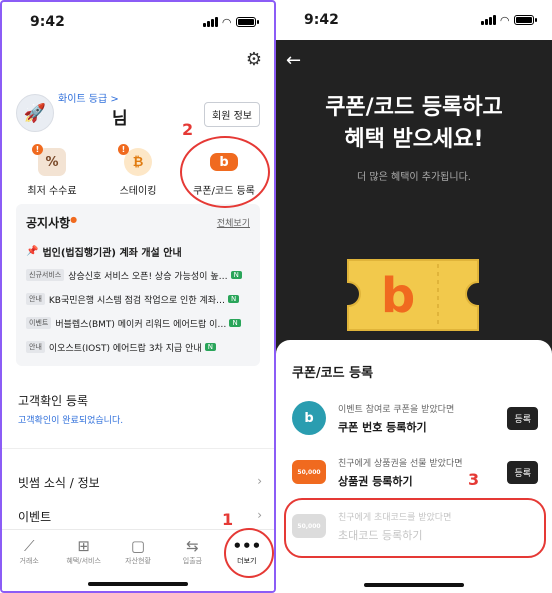 The image size is (552, 593). I want to click on back-arrow-icon: ←, so click(293, 60).